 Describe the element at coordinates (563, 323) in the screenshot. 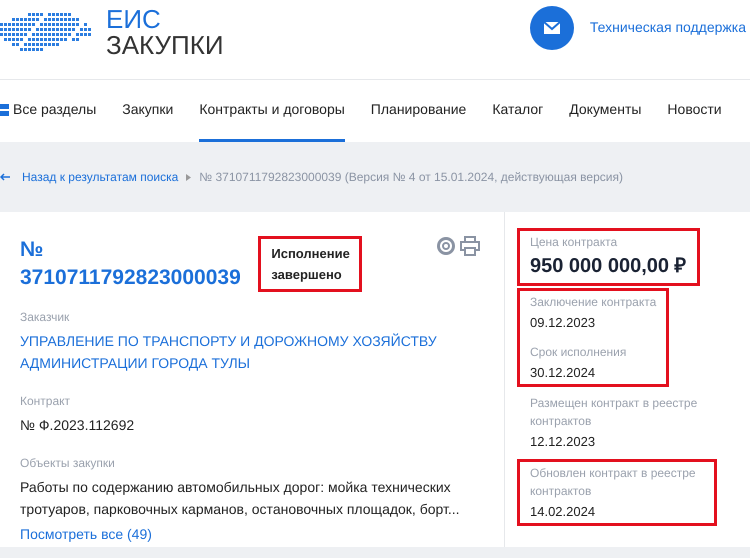

I see `field-date: 09.12.2023` at that location.